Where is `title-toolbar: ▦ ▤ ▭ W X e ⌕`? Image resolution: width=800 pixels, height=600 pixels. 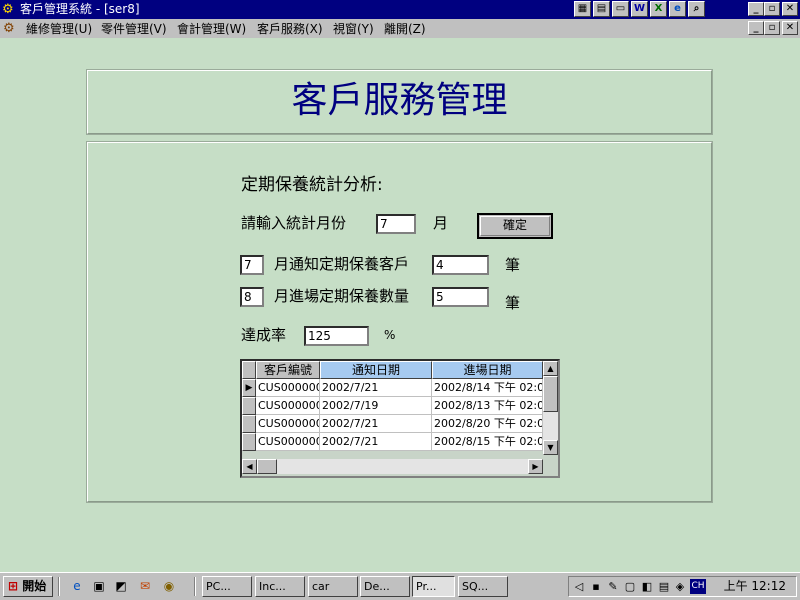
title-toolbar: ▦ ▤ ▭ W X e ⌕ is located at coordinates (639, 9).